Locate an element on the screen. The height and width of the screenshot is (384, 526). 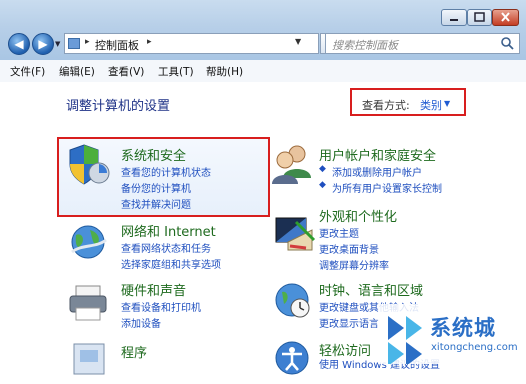
category-user-accounts: 用户帐户和家庭安全 is located at coordinates (377, 154).